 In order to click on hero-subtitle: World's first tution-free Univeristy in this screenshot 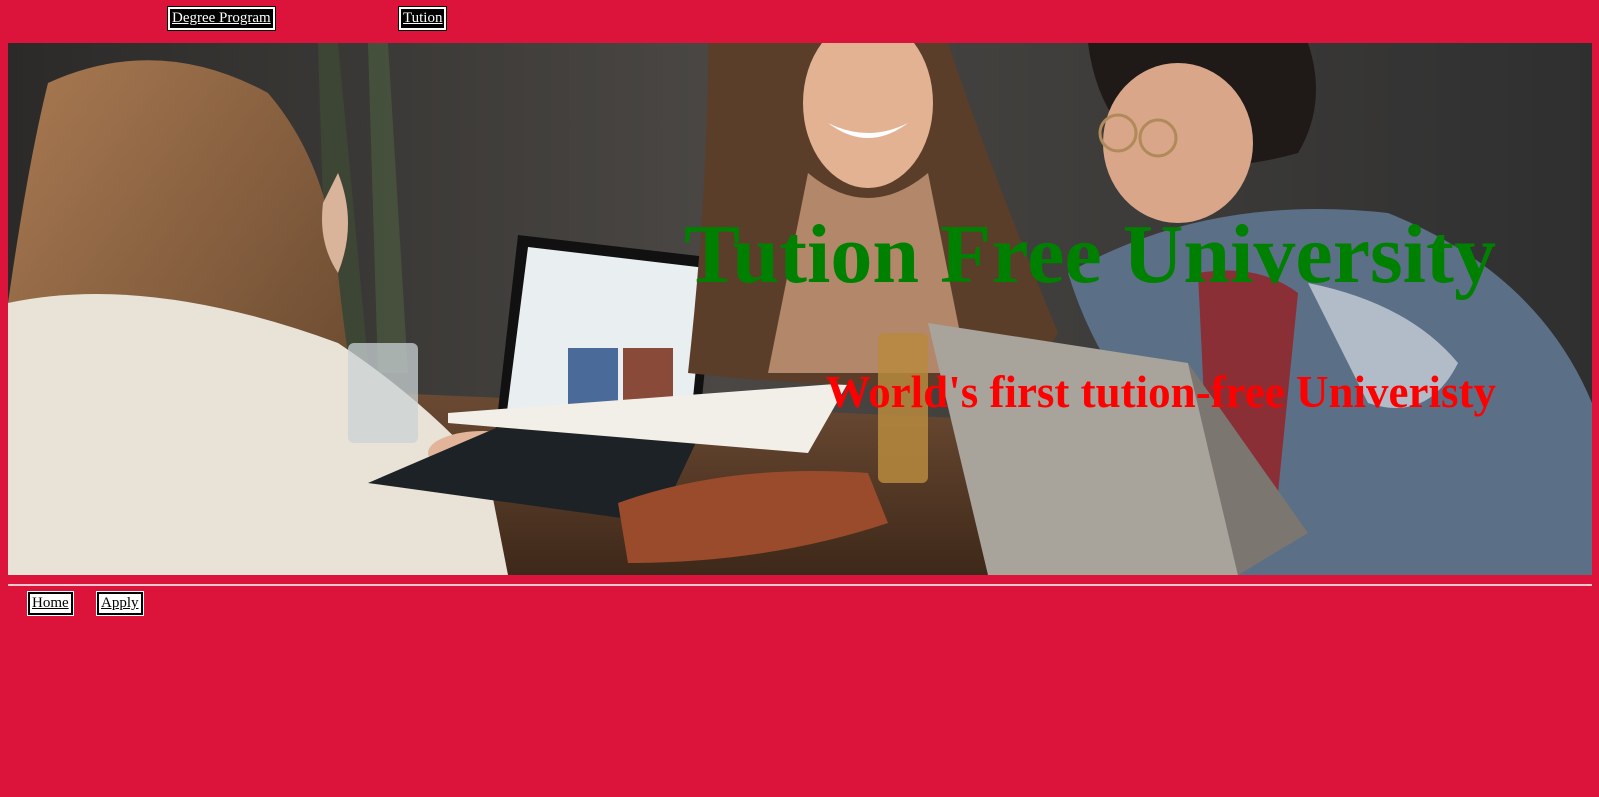, I will do `click(1160, 392)`.